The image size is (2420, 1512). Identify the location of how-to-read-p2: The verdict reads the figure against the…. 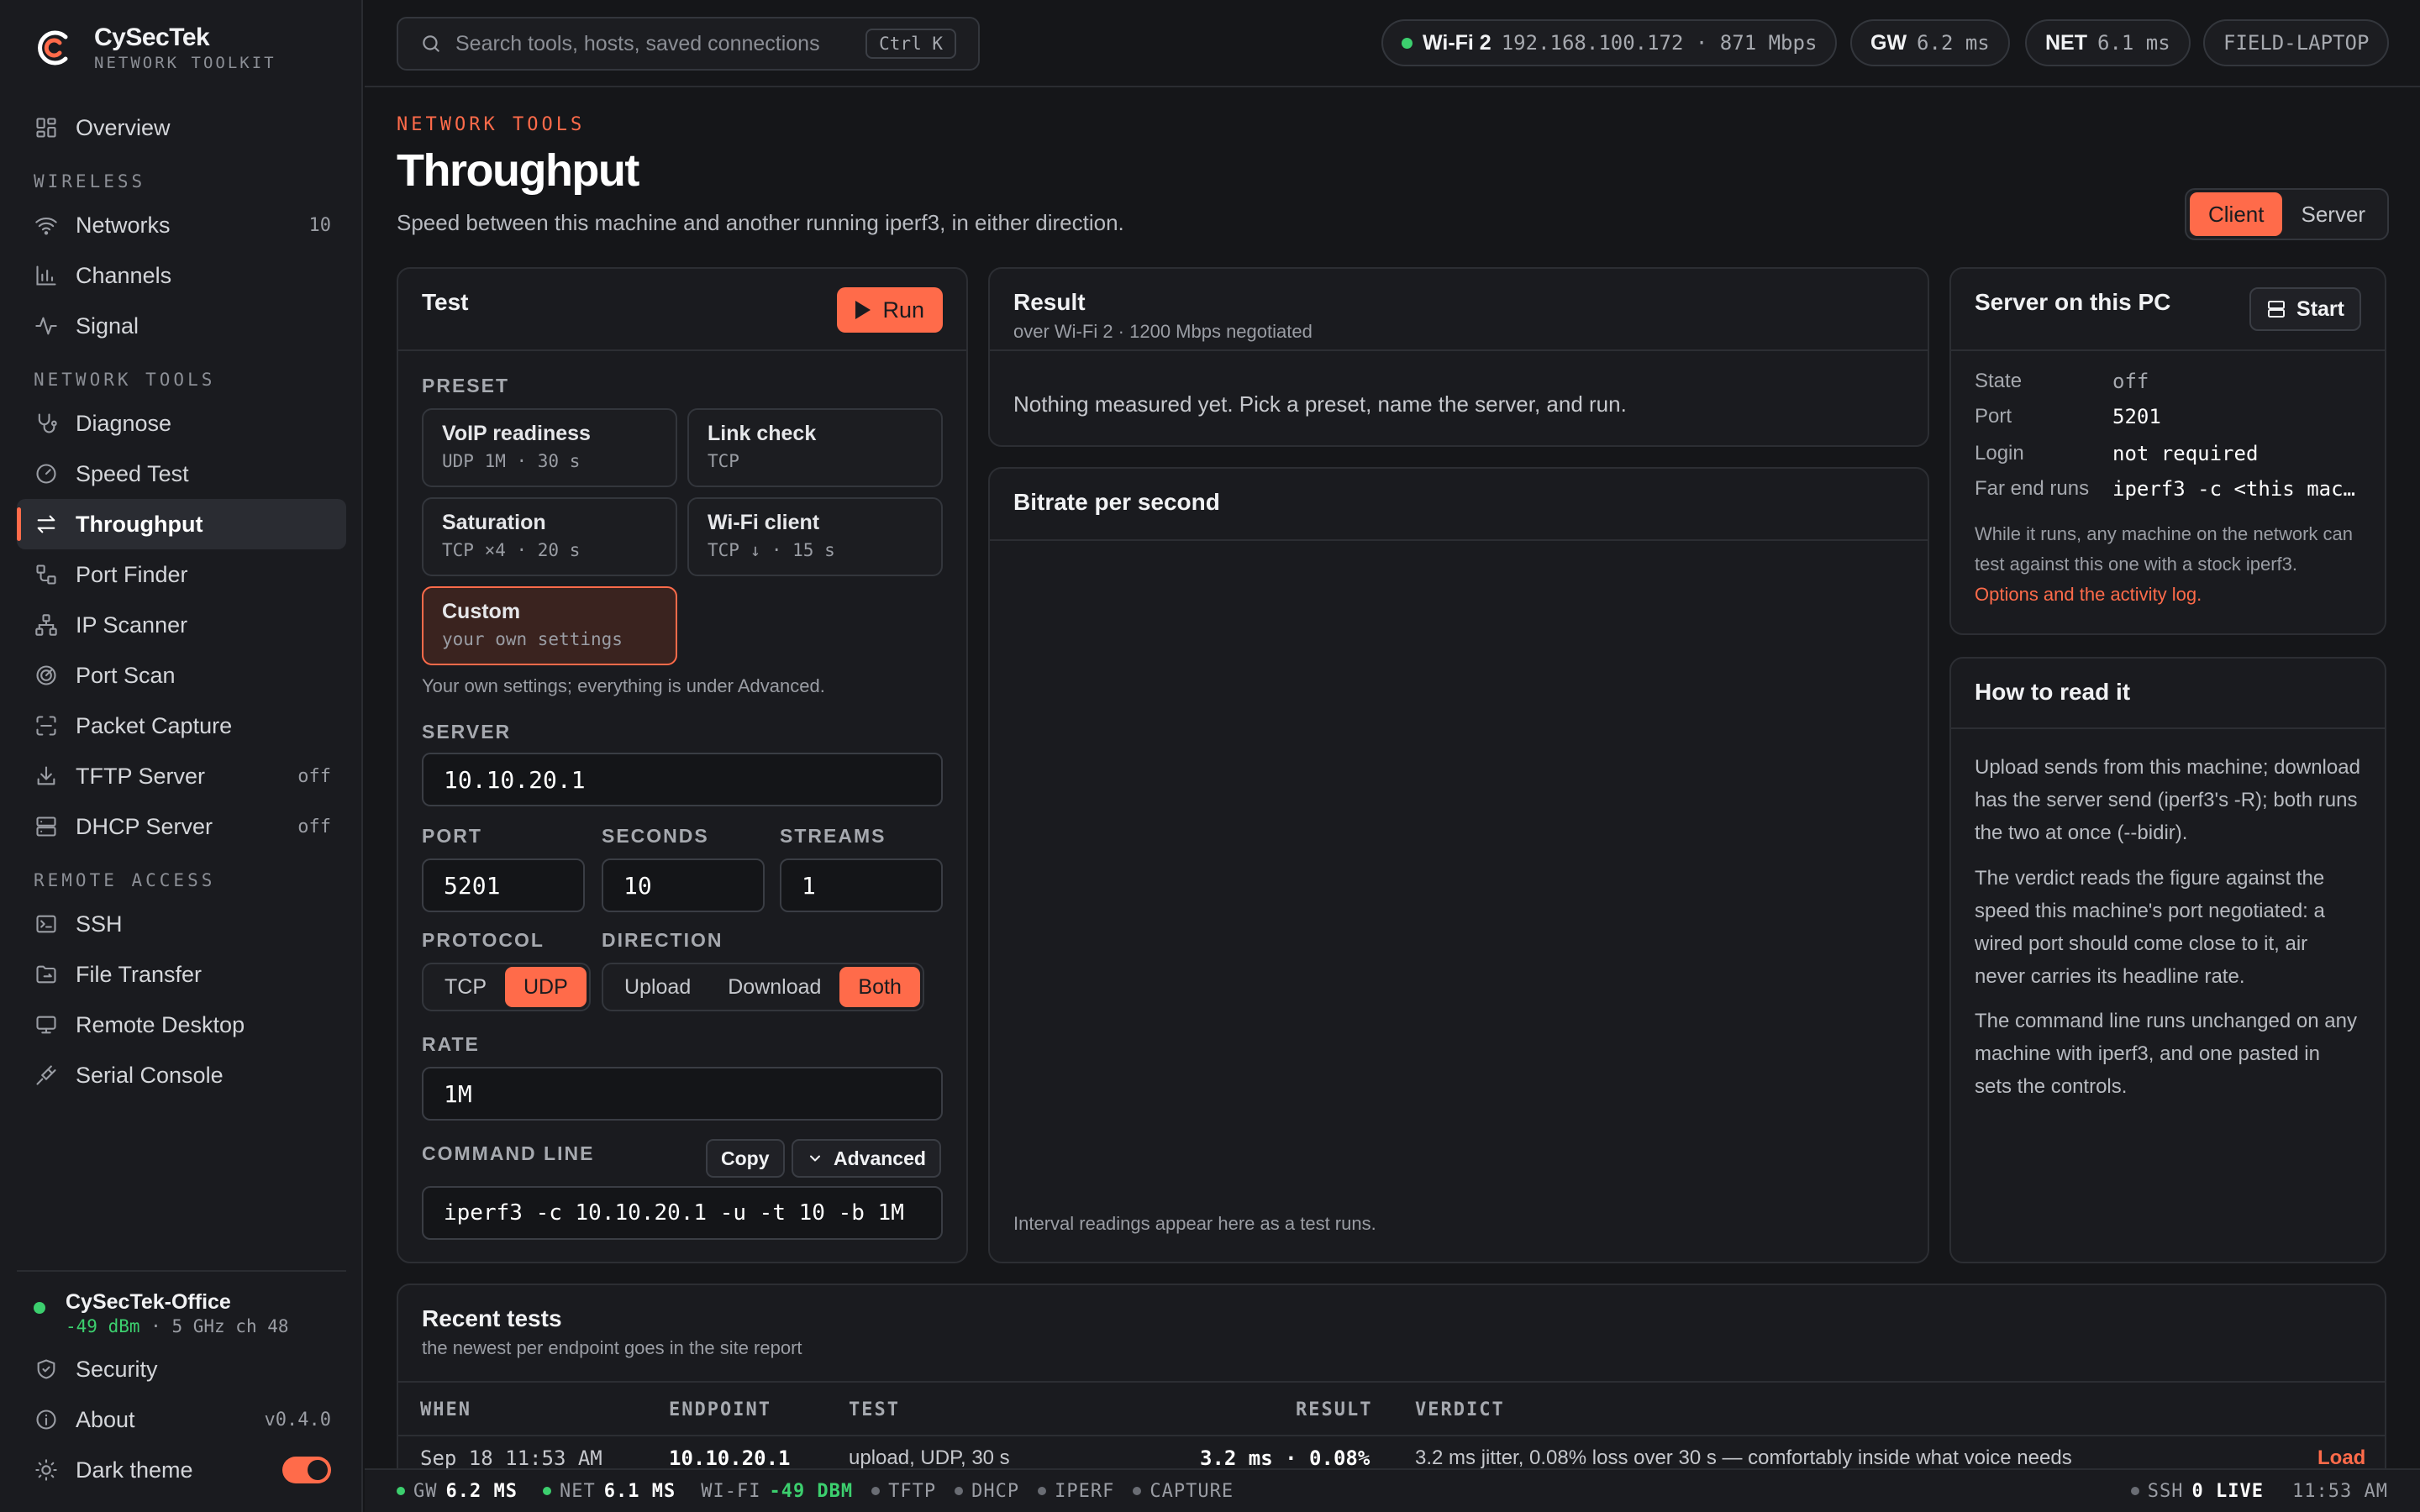
(2150, 927).